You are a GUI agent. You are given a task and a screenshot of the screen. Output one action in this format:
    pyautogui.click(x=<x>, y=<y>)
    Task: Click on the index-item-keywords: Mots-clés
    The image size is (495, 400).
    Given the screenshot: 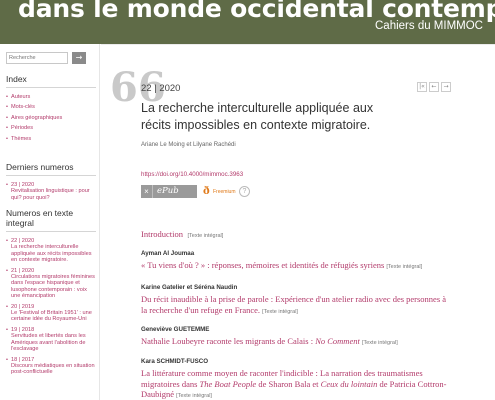 What is the action you would take?
    pyautogui.click(x=51, y=107)
    